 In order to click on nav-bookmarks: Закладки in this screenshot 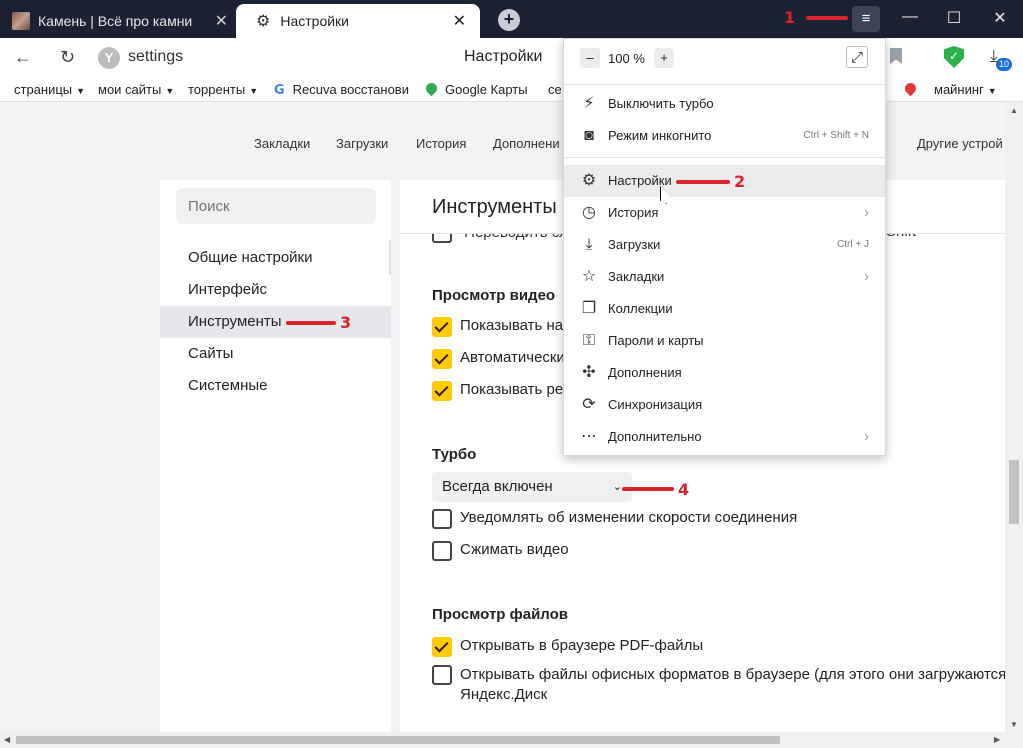, I will do `click(282, 143)`.